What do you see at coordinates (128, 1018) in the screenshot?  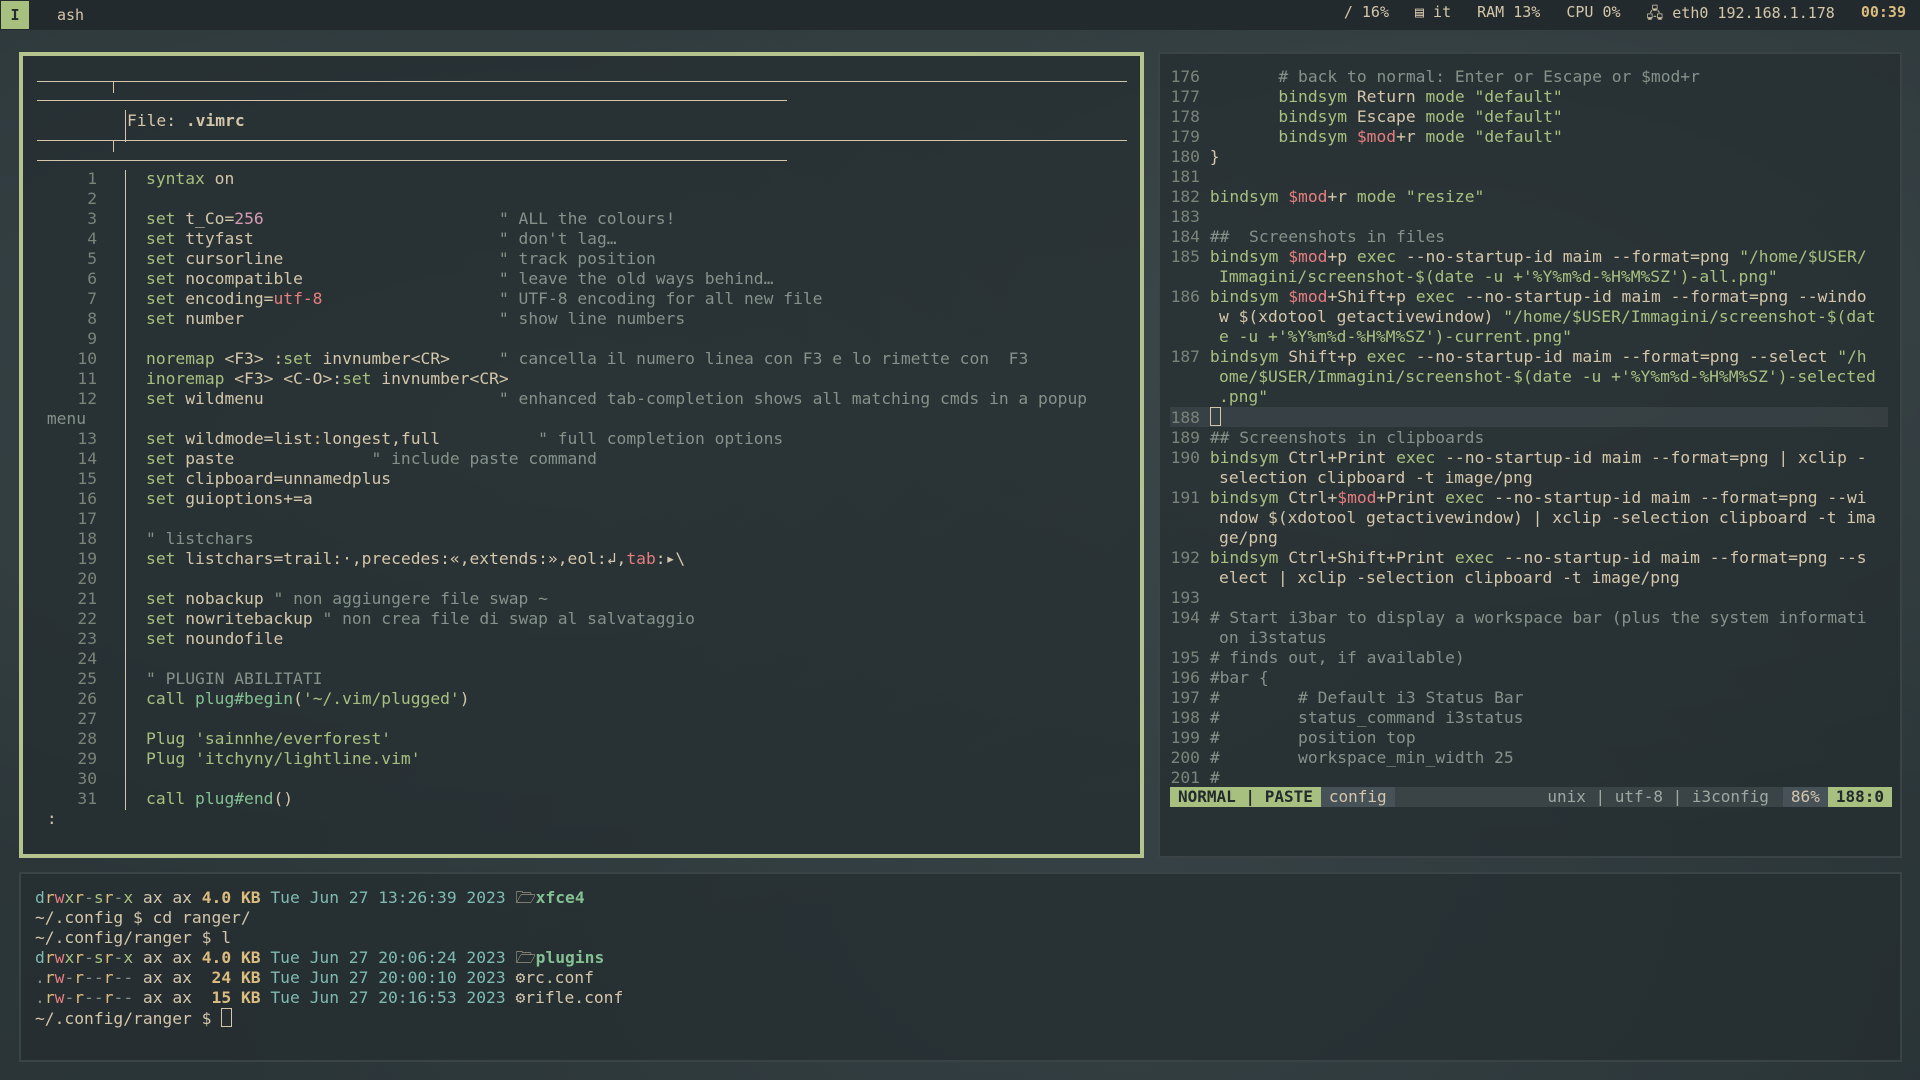 I see `prompt: ~/.config/ranger $` at bounding box center [128, 1018].